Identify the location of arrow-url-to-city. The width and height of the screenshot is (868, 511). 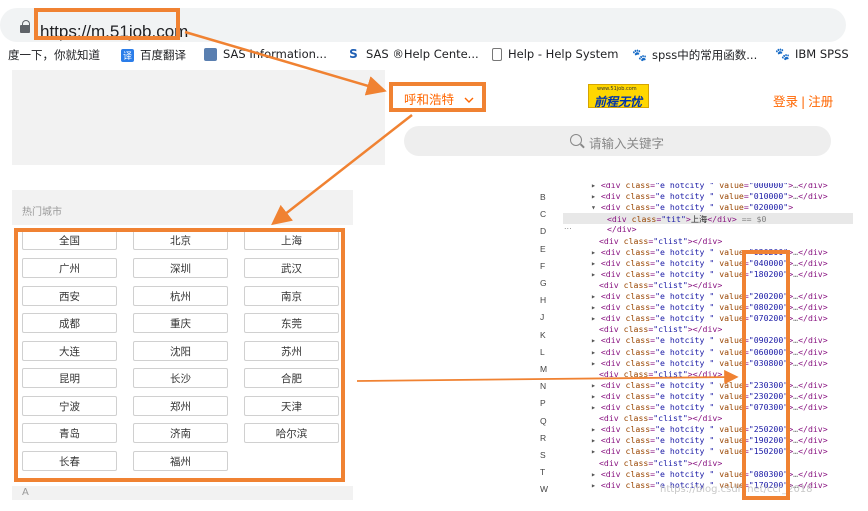
(285, 63).